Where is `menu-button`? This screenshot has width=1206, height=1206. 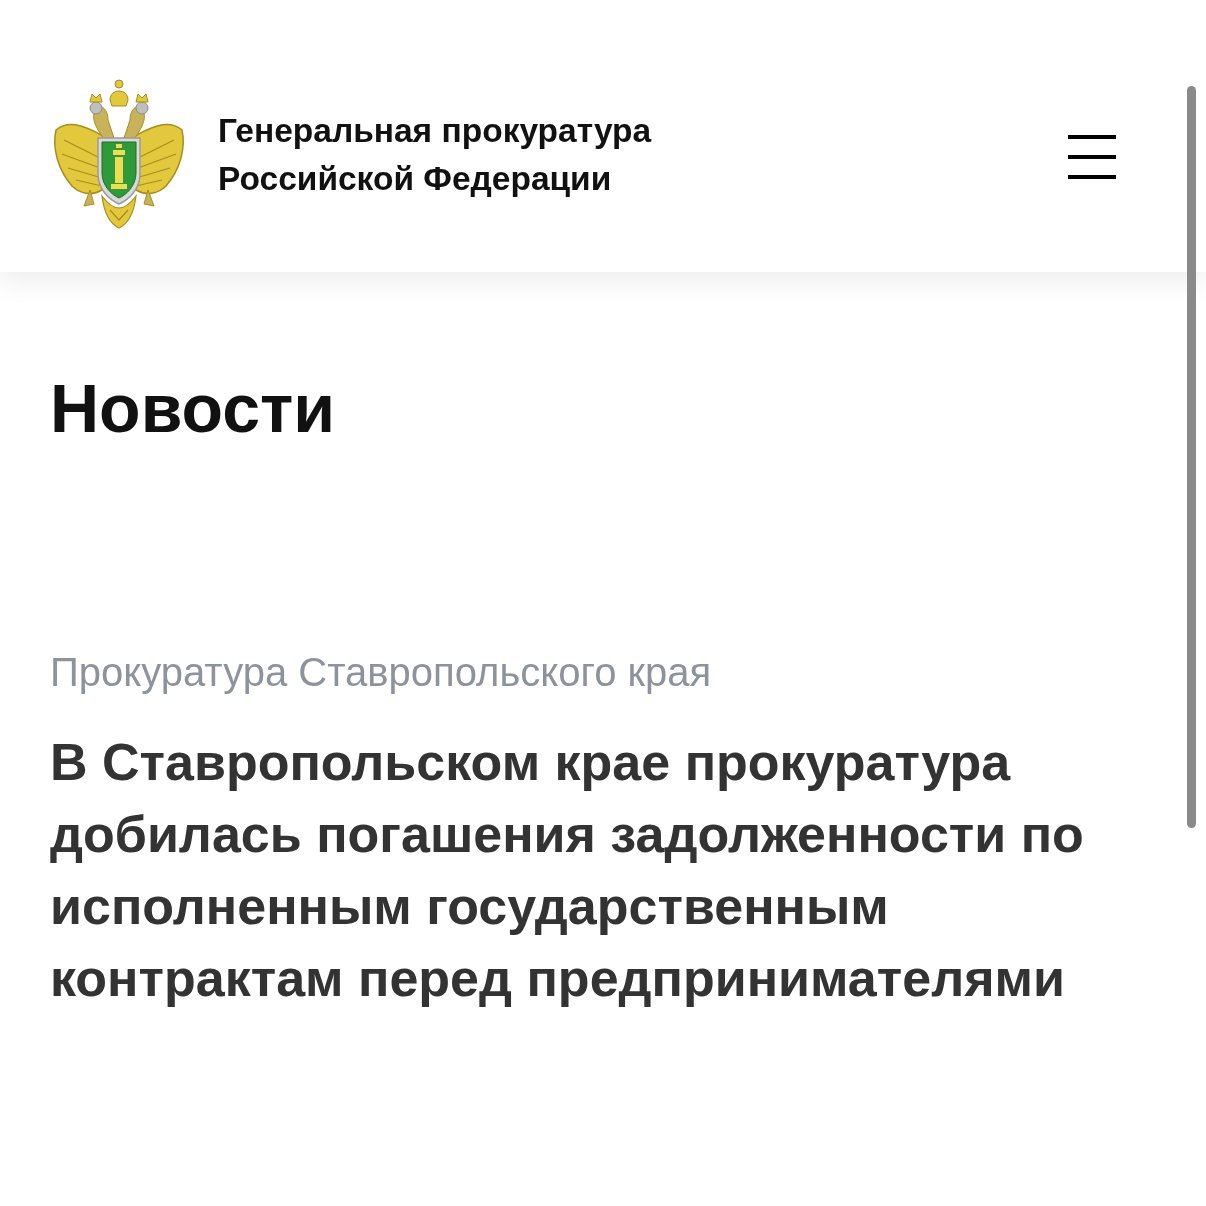
menu-button is located at coordinates (1092, 157).